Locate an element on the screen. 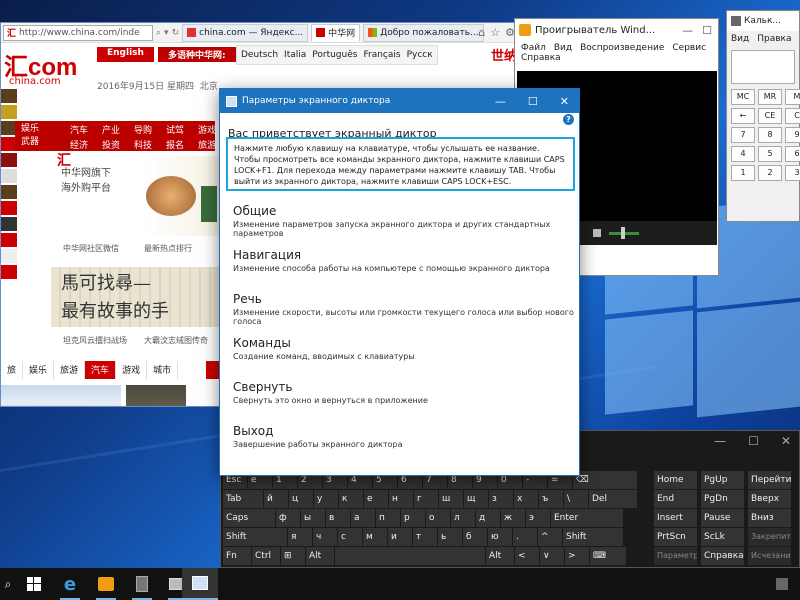 The width and height of the screenshot is (800, 600). lang-multi: 多语种中华网: is located at coordinates (196, 54).